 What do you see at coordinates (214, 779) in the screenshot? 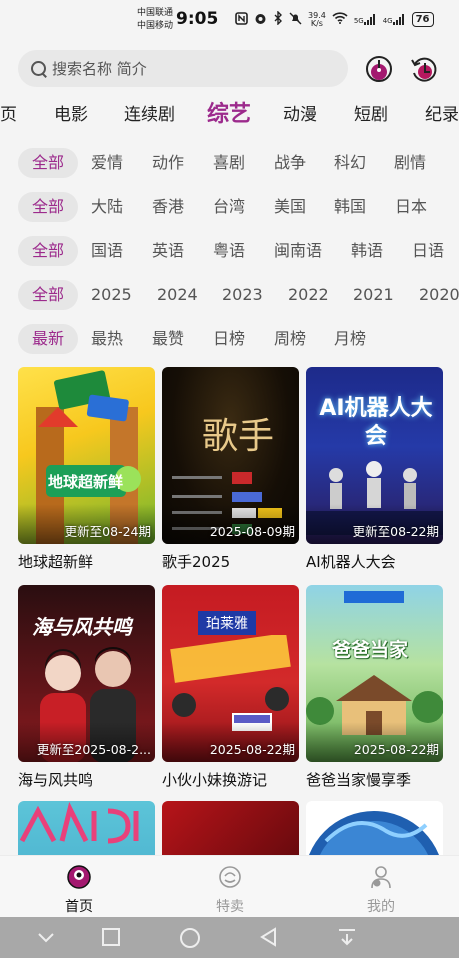
I see `show-title: 小伙小妹换游记` at bounding box center [214, 779].